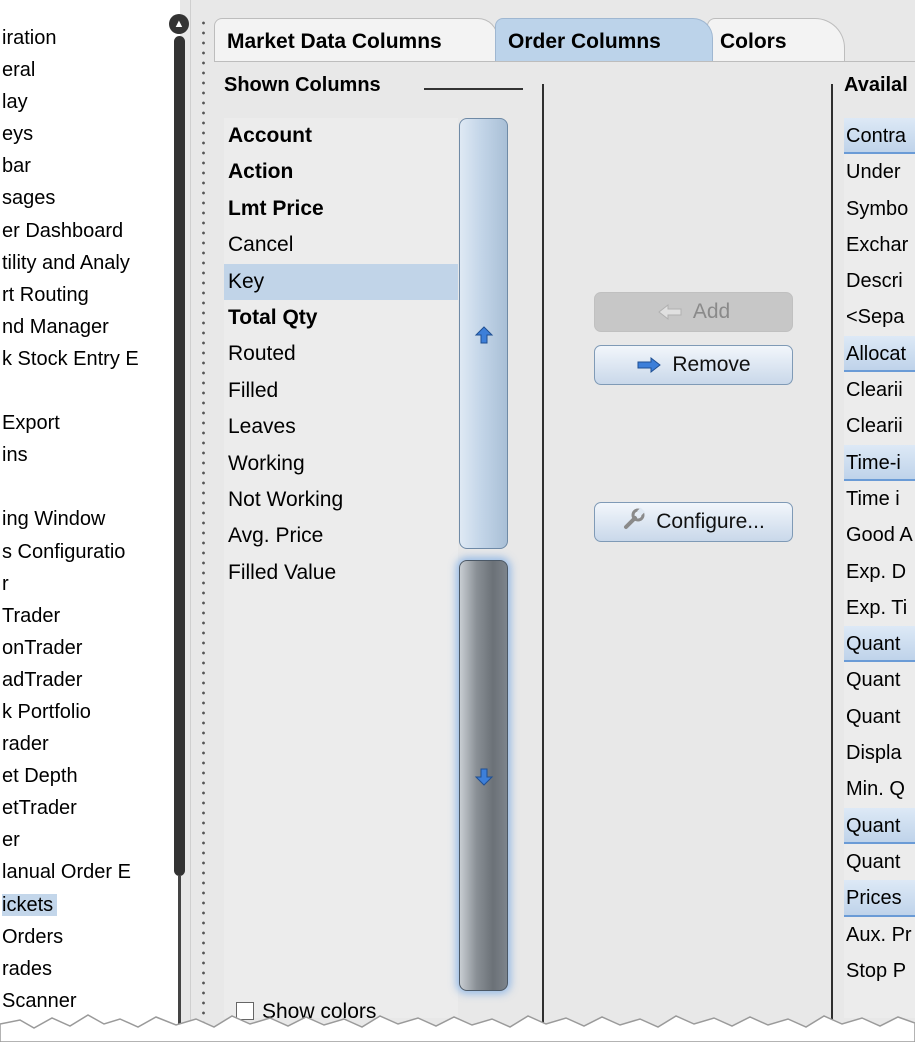  I want to click on tree-item: rades, so click(85, 969).